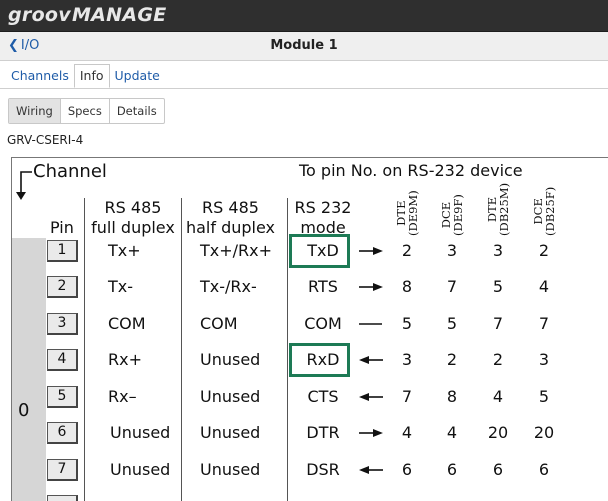 The width and height of the screenshot is (608, 501). What do you see at coordinates (452, 286) in the screenshot?
I see `dce-de9f-2: 7` at bounding box center [452, 286].